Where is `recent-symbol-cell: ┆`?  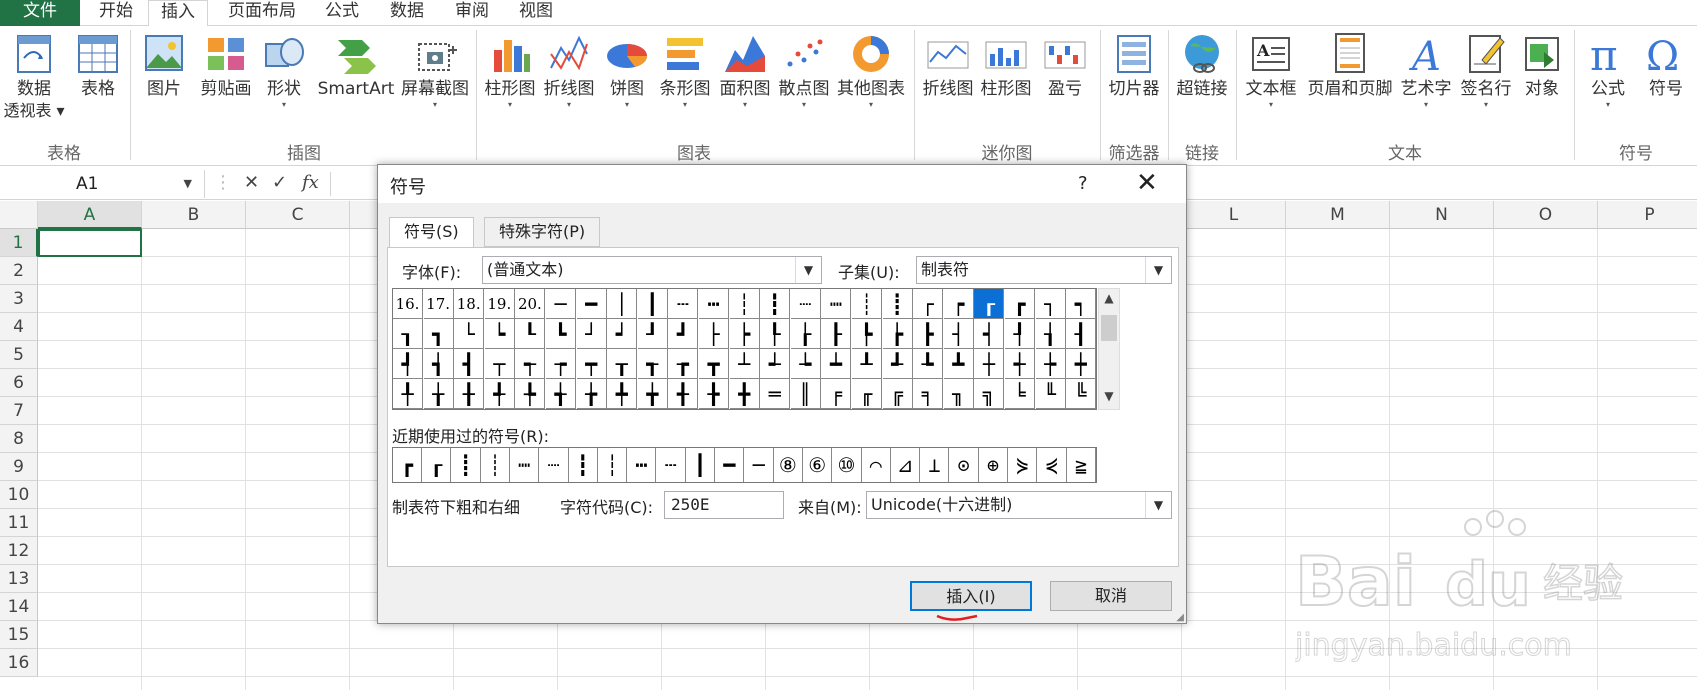 recent-symbol-cell: ┆ is located at coordinates (613, 465).